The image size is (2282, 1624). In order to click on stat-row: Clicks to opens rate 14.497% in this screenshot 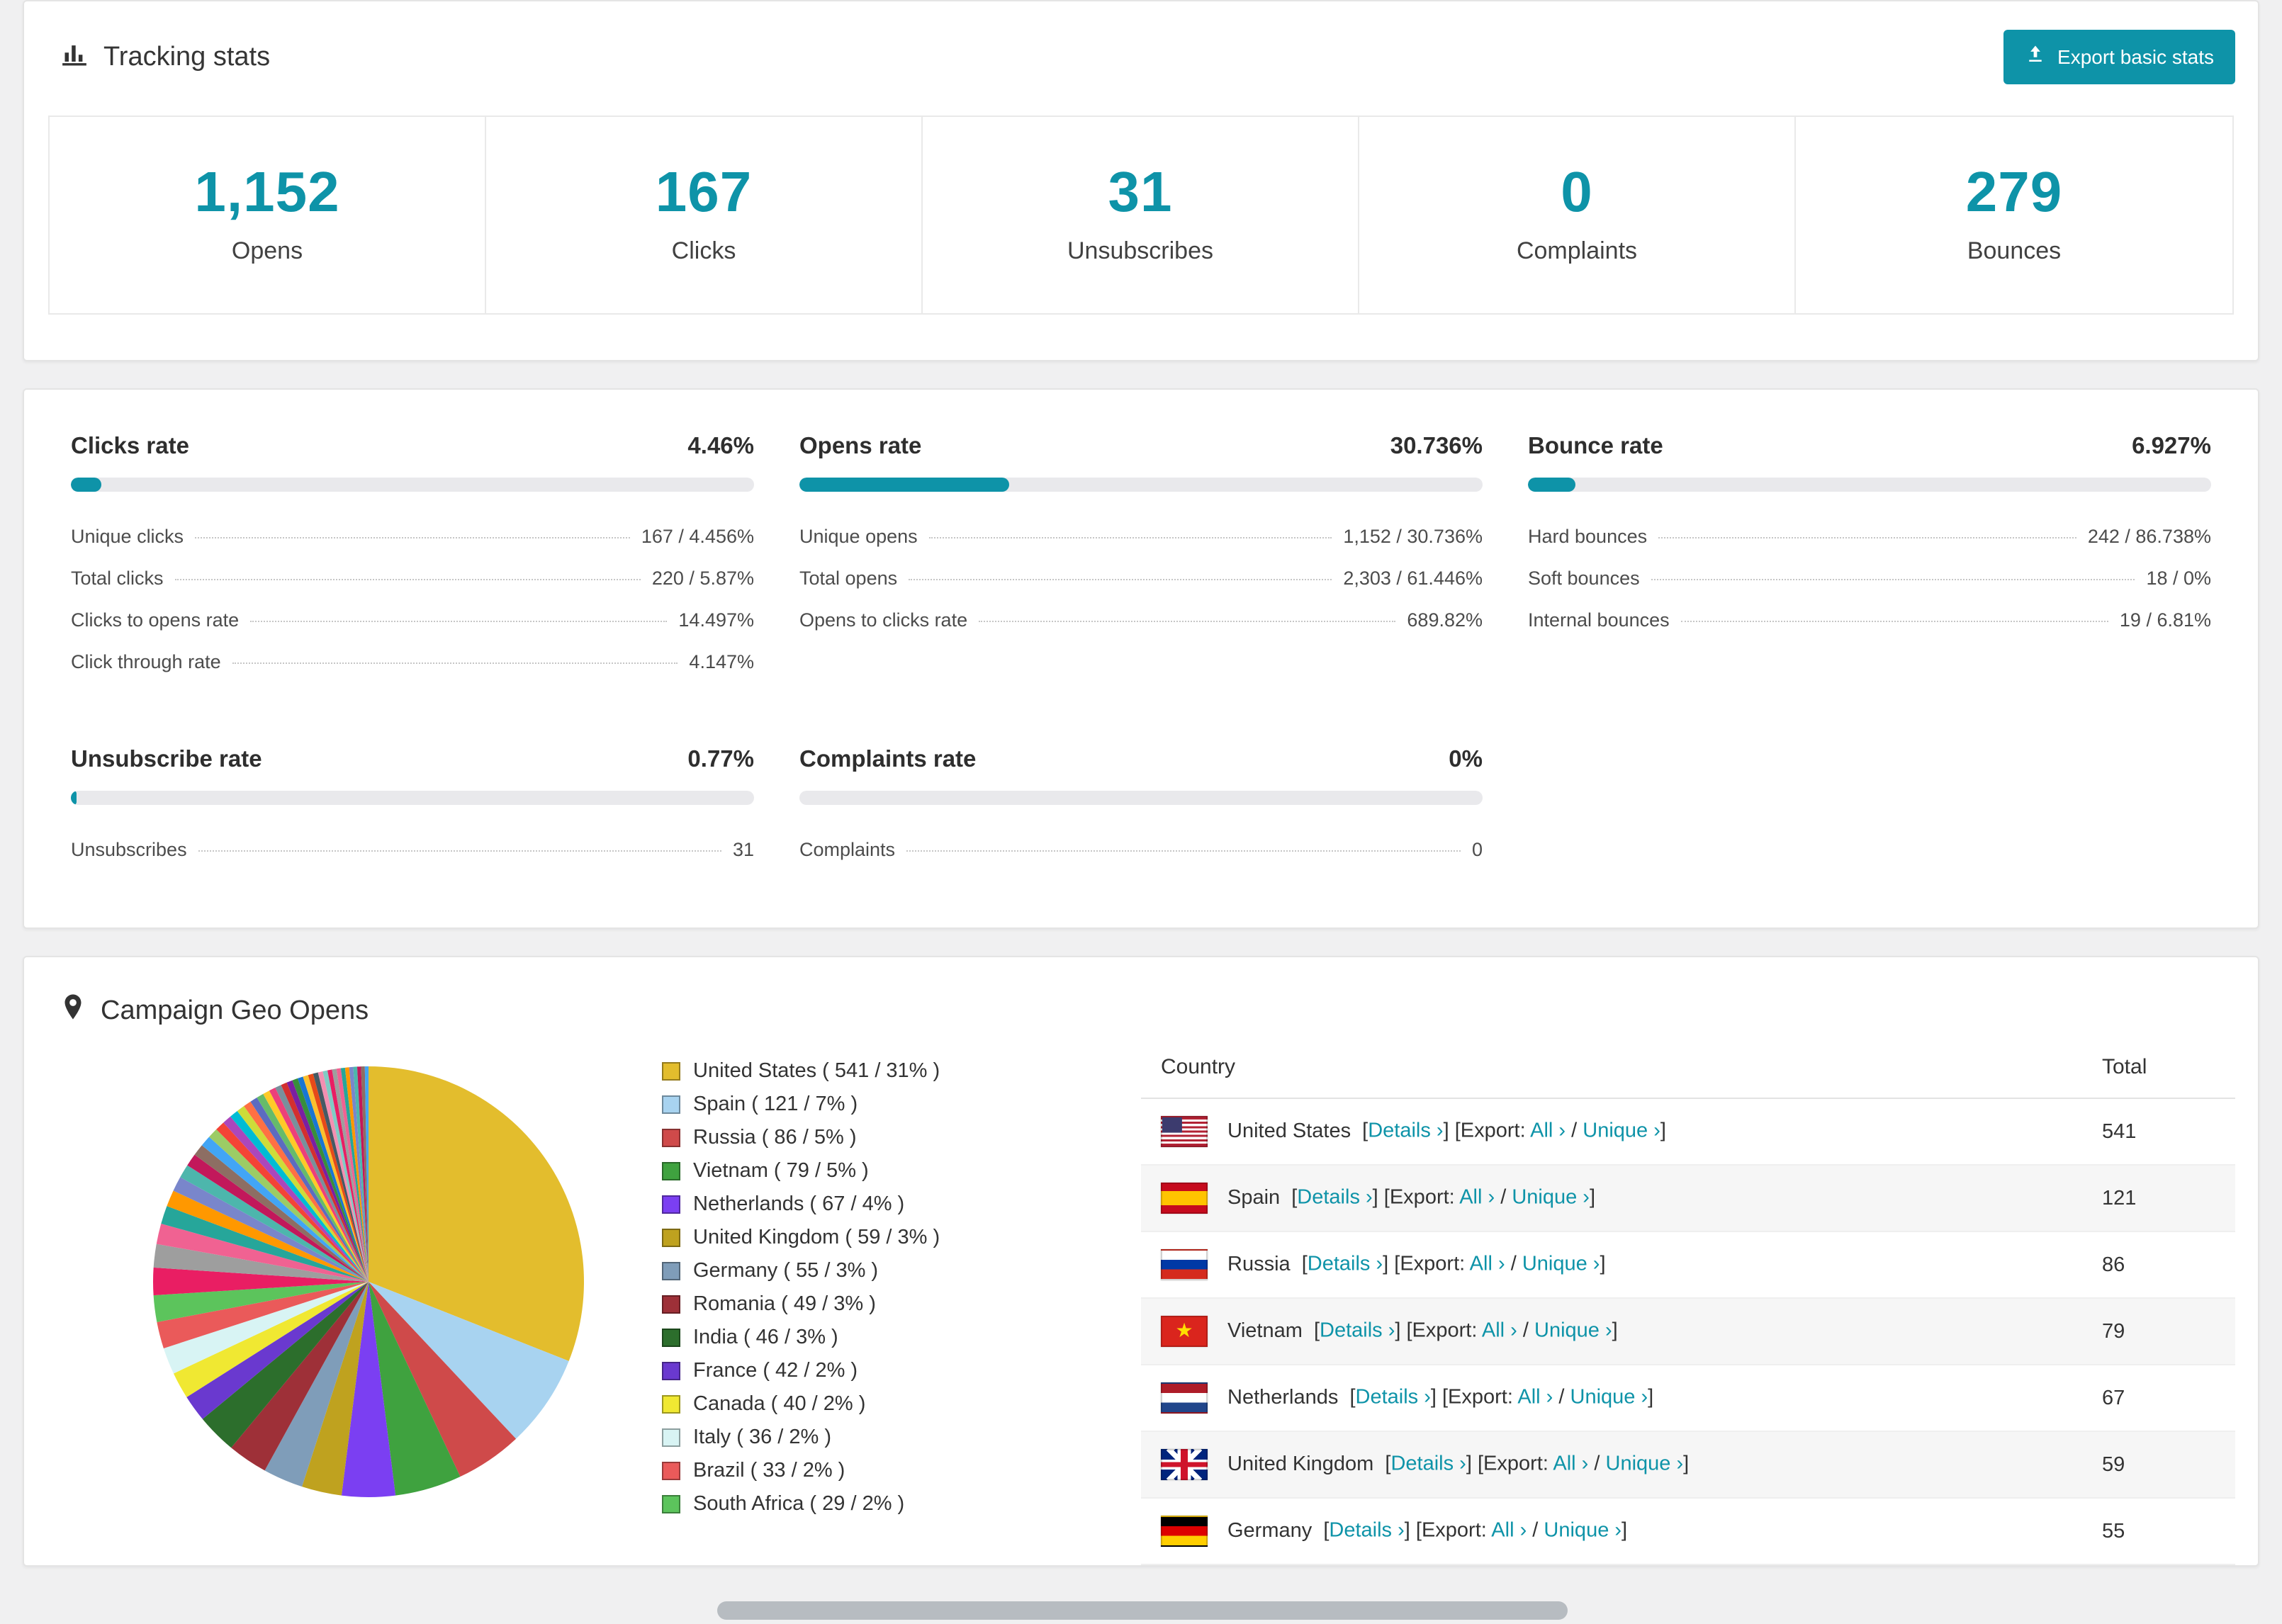, I will do `click(412, 620)`.